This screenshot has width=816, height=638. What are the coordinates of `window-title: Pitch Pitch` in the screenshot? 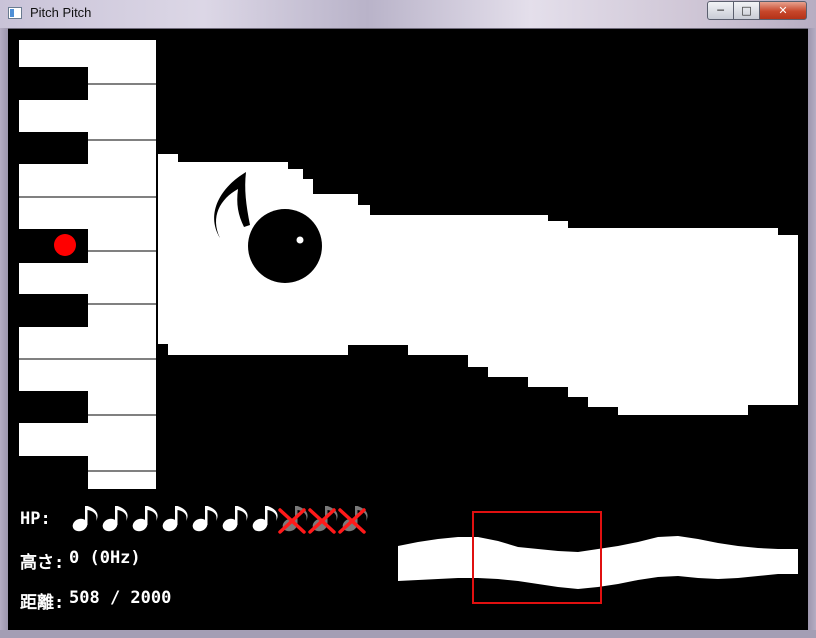 It's located at (61, 12).